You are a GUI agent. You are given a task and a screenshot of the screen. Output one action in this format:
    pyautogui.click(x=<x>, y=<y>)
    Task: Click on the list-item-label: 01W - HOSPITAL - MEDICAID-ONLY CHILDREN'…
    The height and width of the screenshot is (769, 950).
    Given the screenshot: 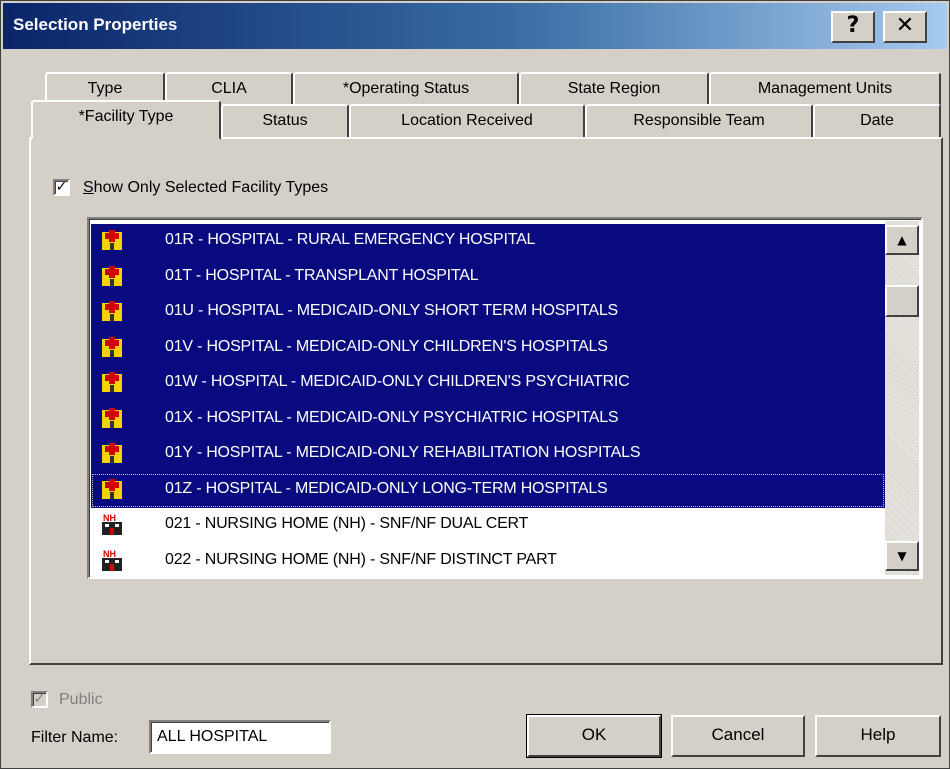 What is the action you would take?
    pyautogui.click(x=397, y=381)
    